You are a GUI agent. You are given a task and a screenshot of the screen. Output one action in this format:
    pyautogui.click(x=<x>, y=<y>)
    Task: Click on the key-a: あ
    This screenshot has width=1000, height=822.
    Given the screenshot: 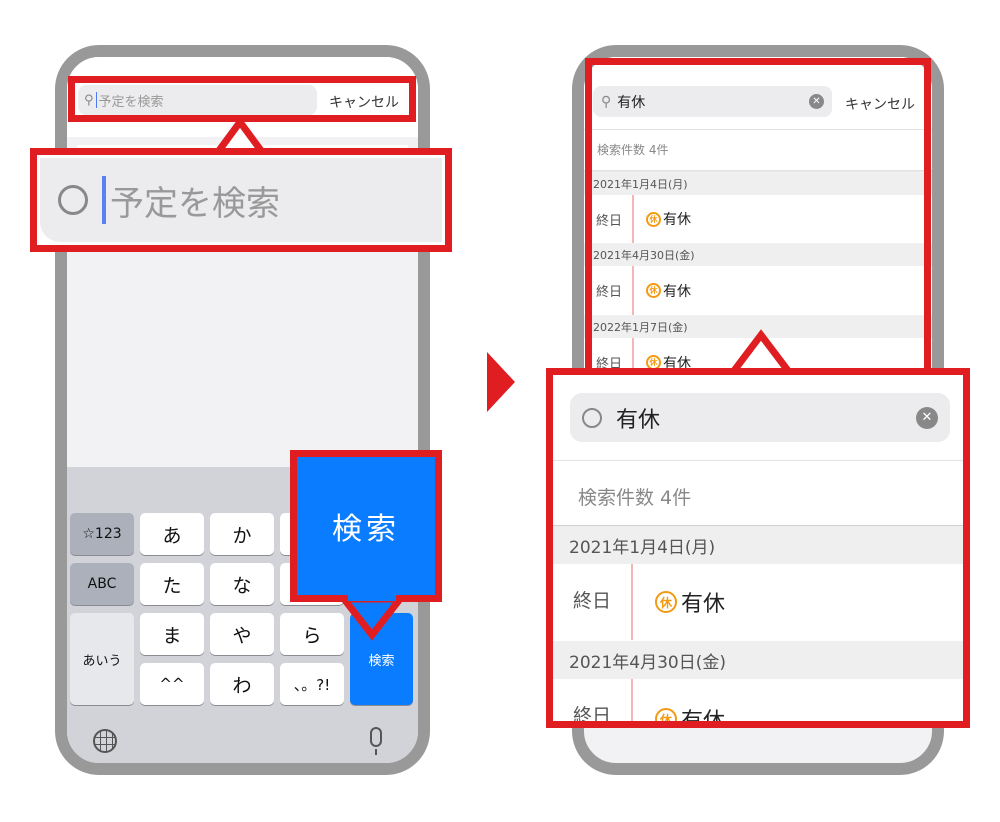 What is the action you would take?
    pyautogui.click(x=172, y=534)
    